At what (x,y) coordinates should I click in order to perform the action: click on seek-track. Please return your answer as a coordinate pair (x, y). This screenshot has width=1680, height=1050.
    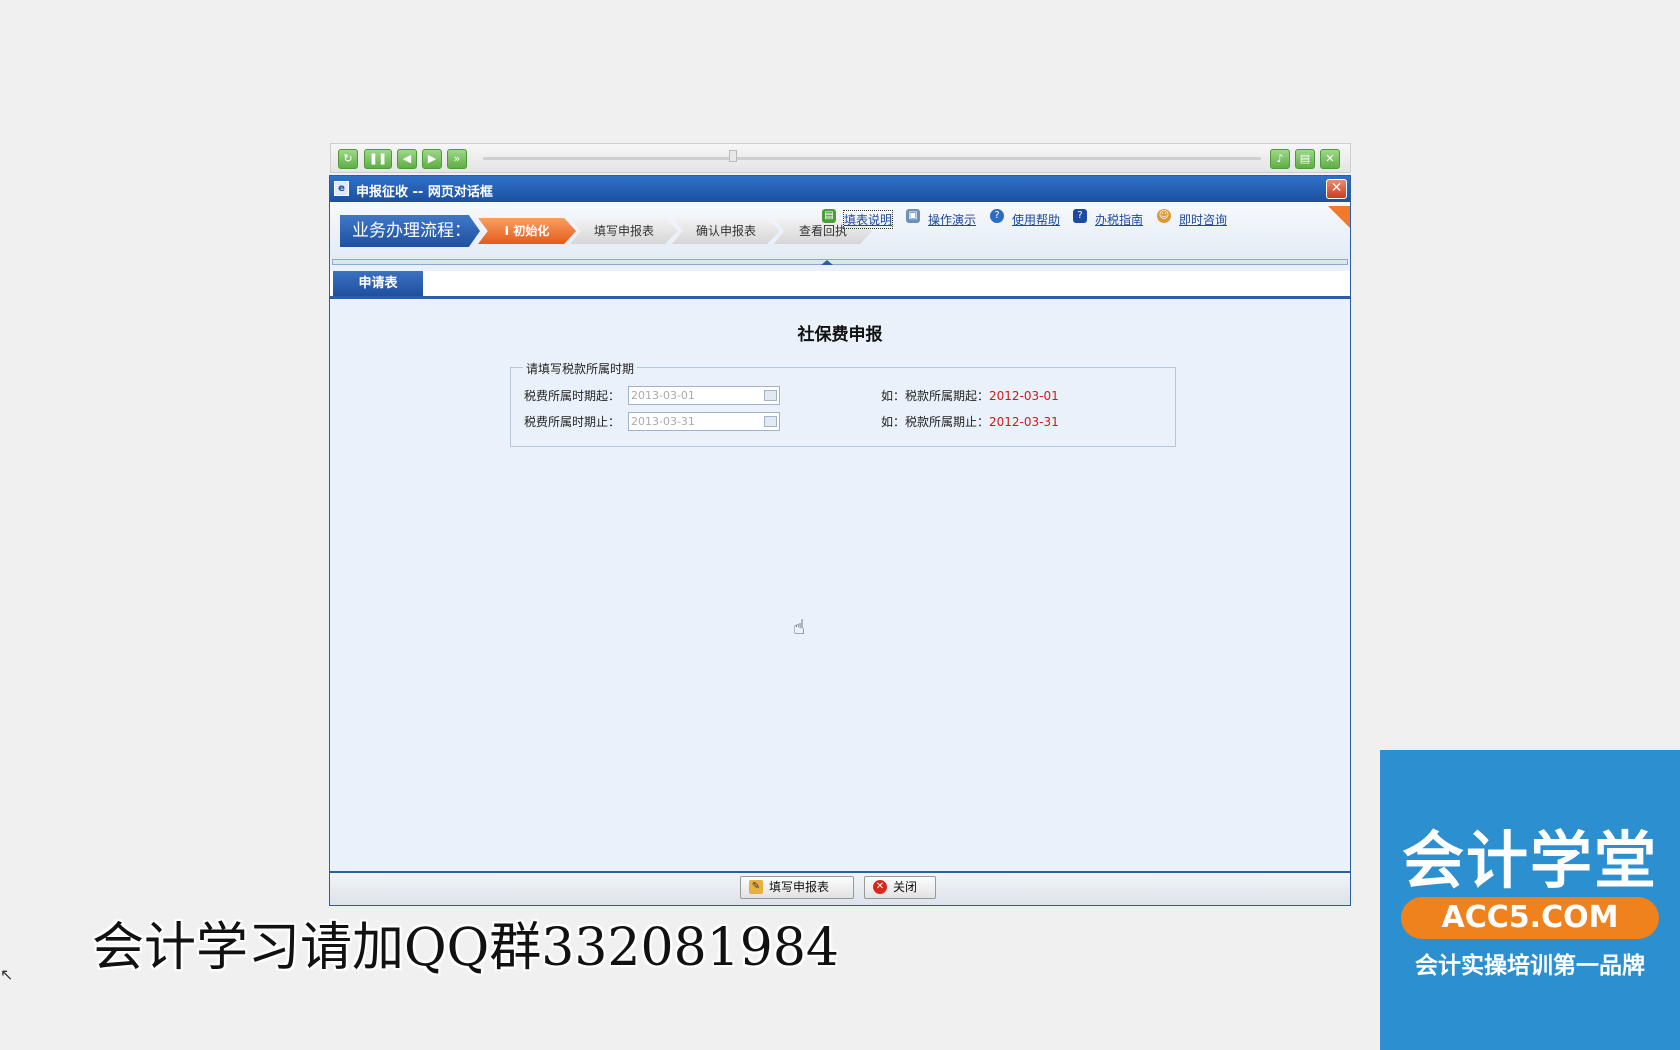
    Looking at the image, I should click on (872, 158).